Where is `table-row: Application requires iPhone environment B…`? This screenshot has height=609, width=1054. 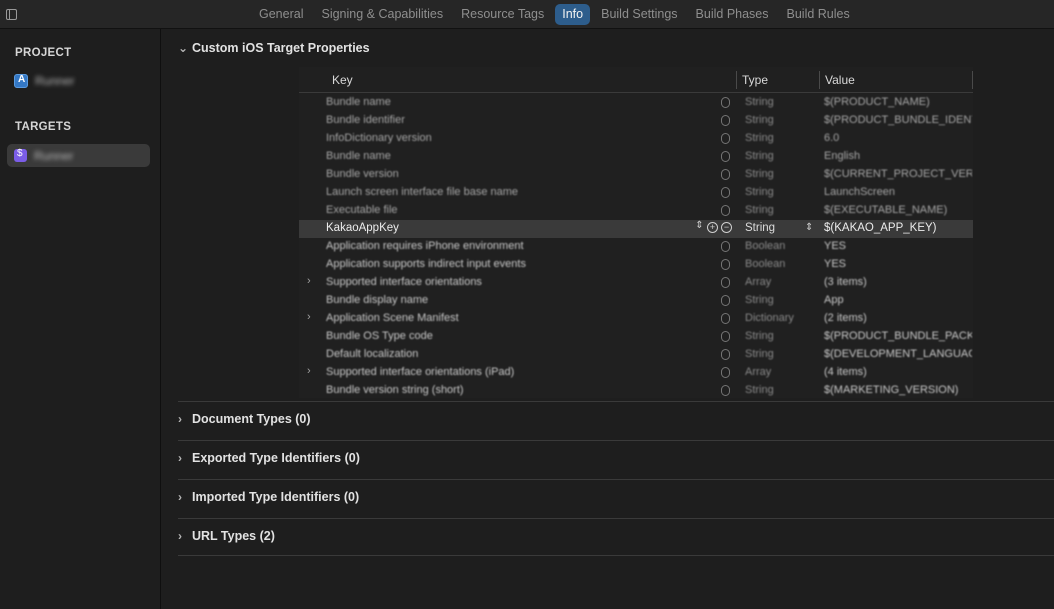 table-row: Application requires iPhone environment B… is located at coordinates (636, 247).